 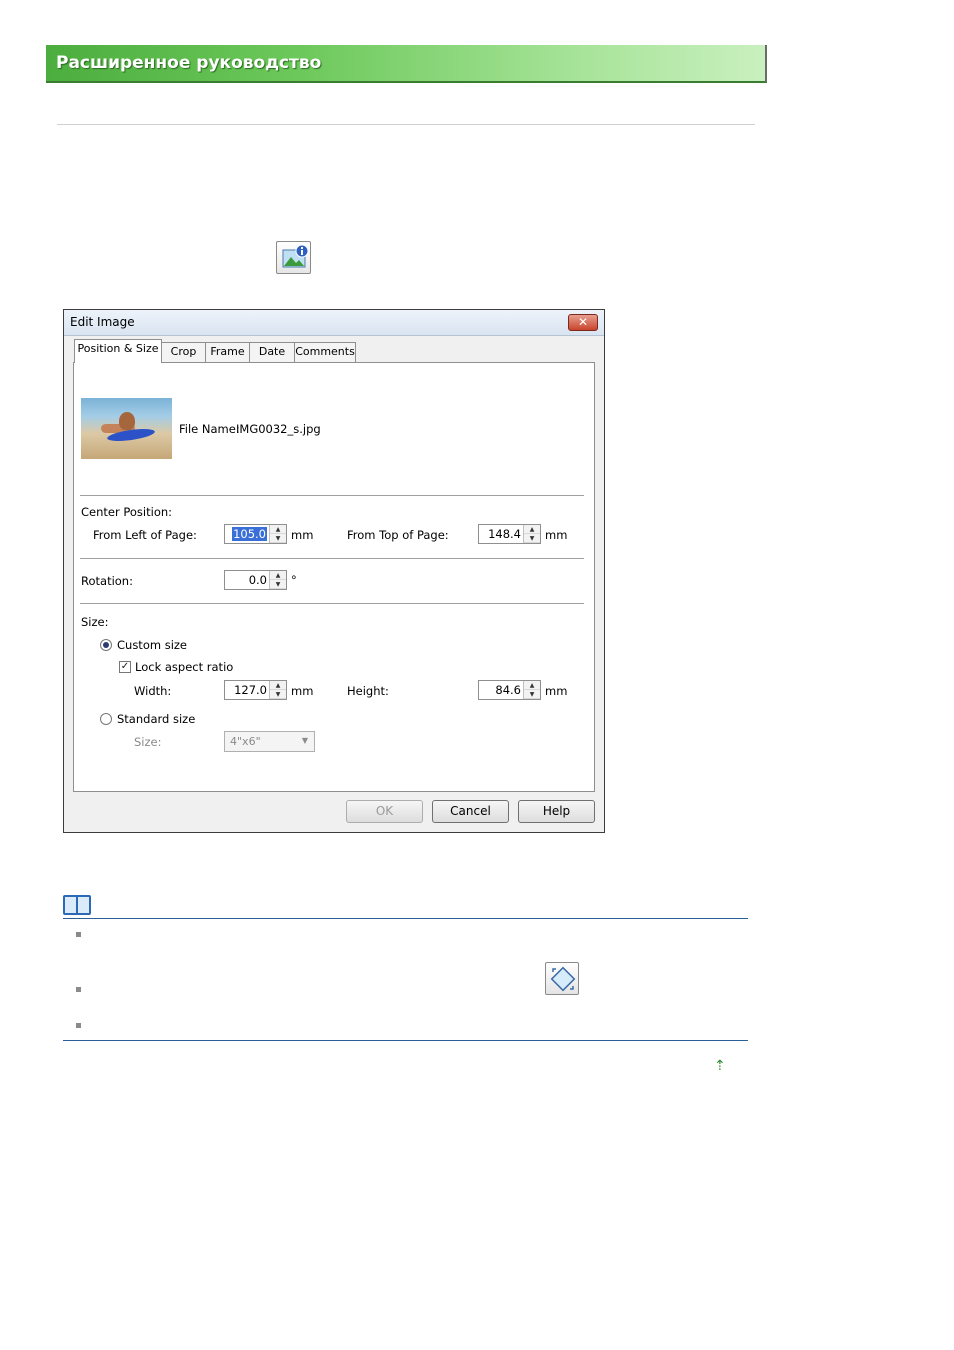 I want to click on lock-aspect-label: Lock aspect ratio, so click(x=184, y=667).